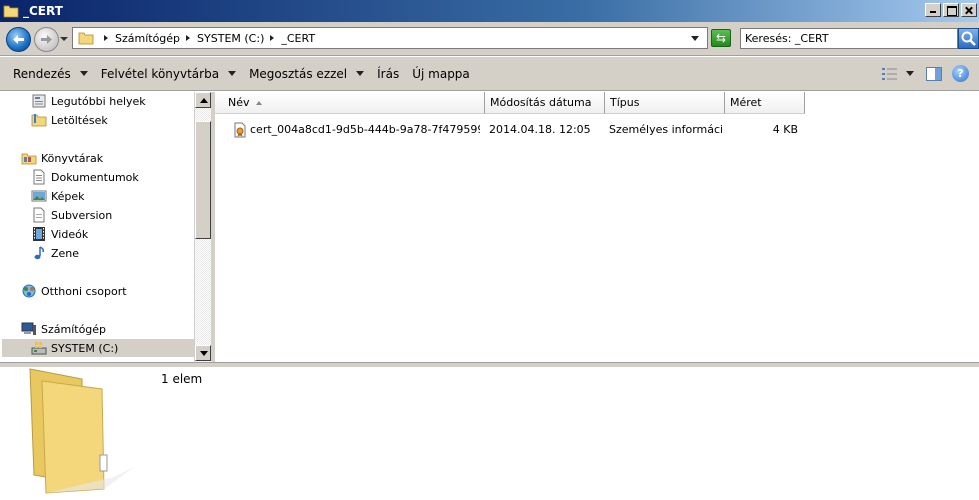 The image size is (979, 500). Describe the element at coordinates (29, 159) in the screenshot. I see `libraries-icon` at that location.